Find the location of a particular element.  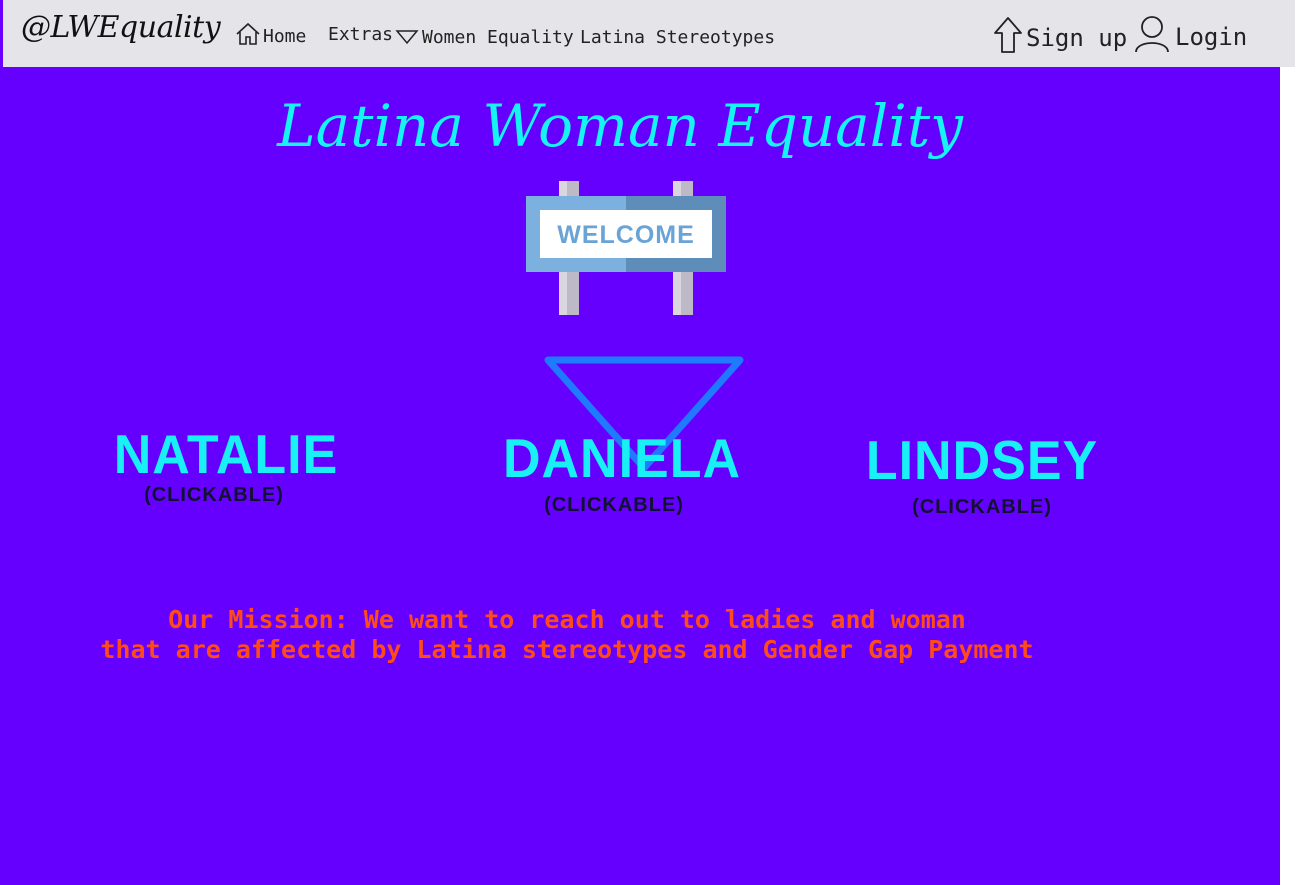

nav-home-label: Home is located at coordinates (285, 36).